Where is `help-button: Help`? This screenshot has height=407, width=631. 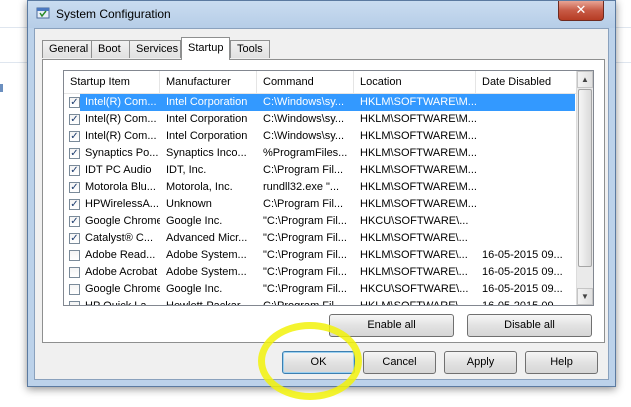
help-button: Help is located at coordinates (561, 362).